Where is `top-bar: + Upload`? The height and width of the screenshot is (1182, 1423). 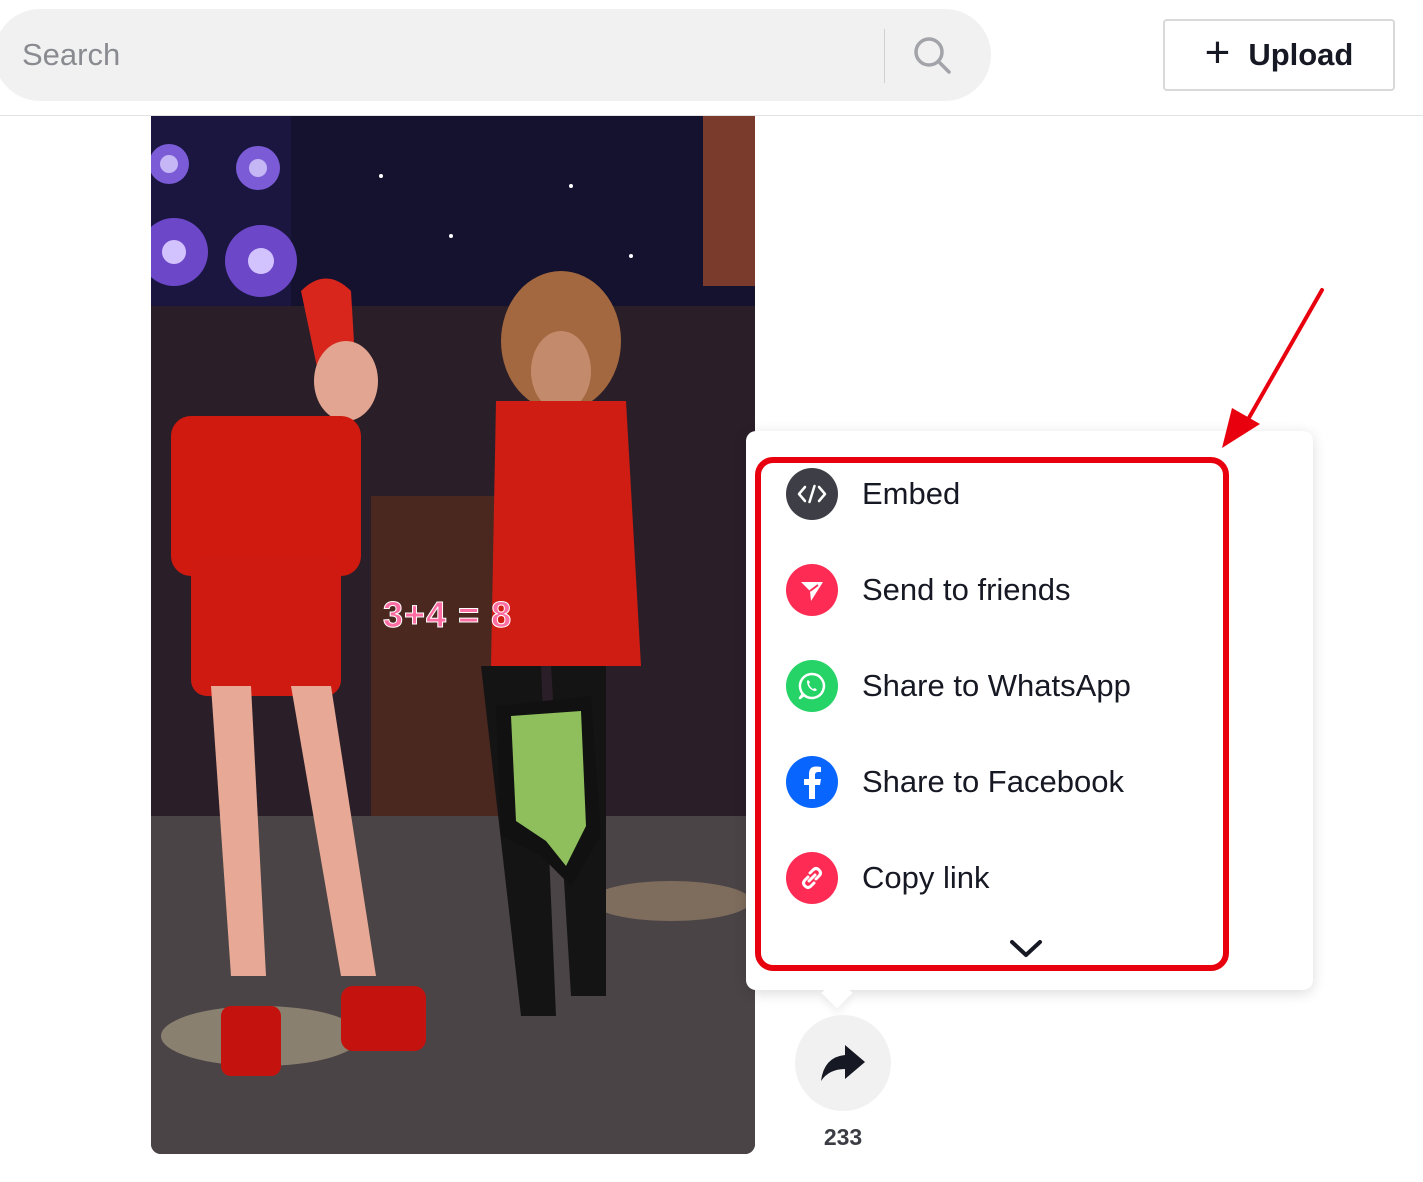
top-bar: + Upload is located at coordinates (711, 58).